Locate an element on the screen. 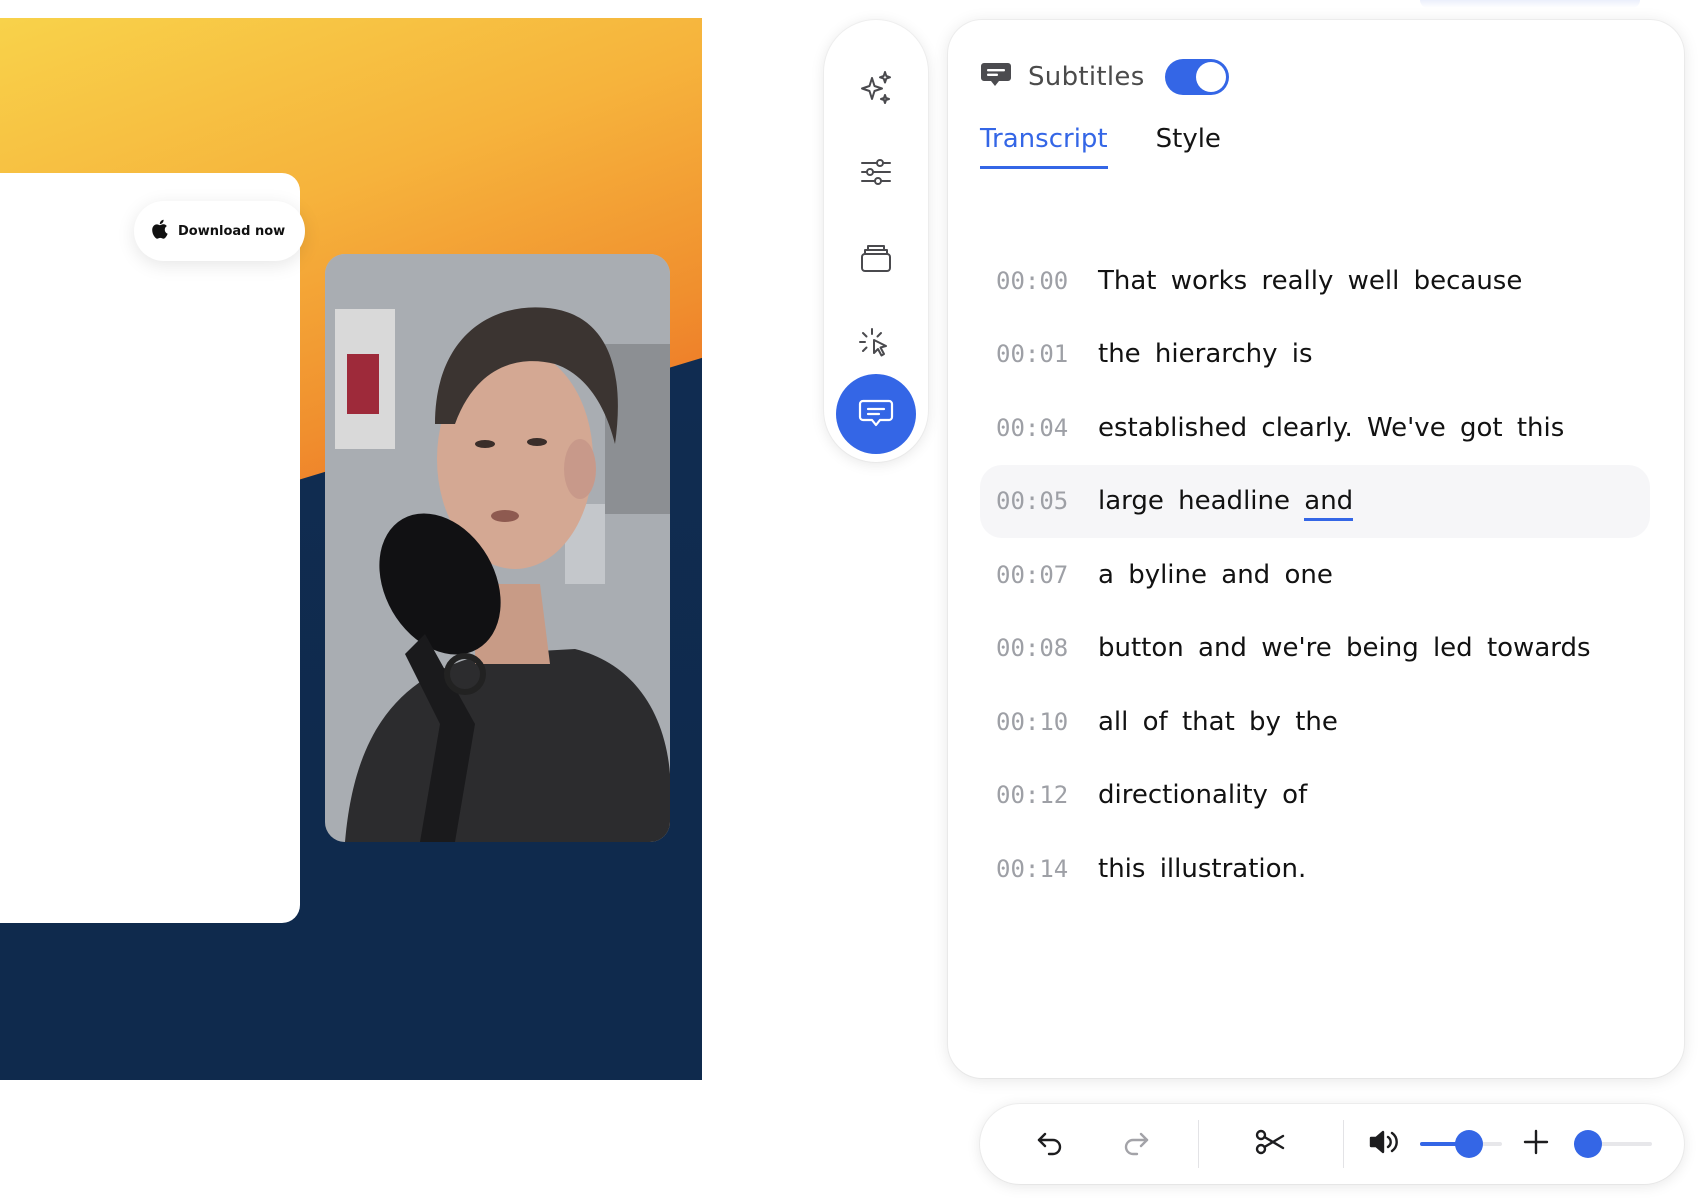  sparkles-icon is located at coordinates (876, 90).